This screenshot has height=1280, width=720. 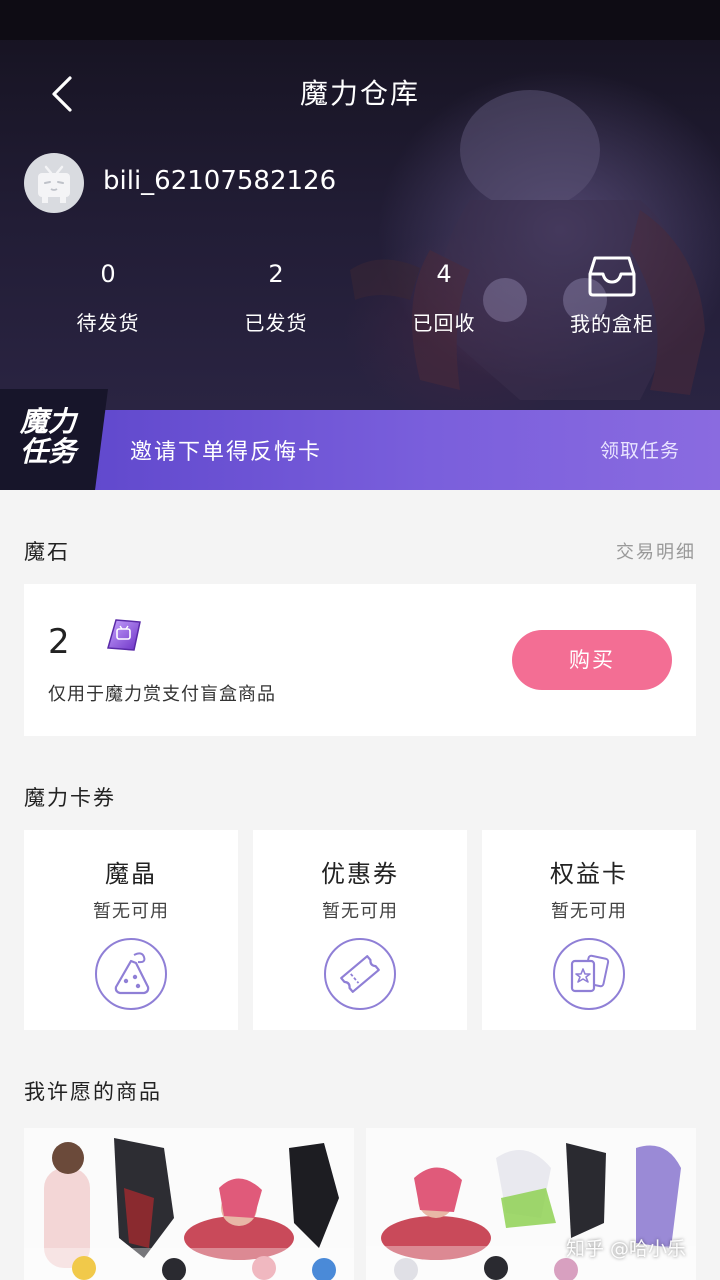 I want to click on magic-stone-description: 仅用于魔力赏支付盲盒商品, so click(x=162, y=694).